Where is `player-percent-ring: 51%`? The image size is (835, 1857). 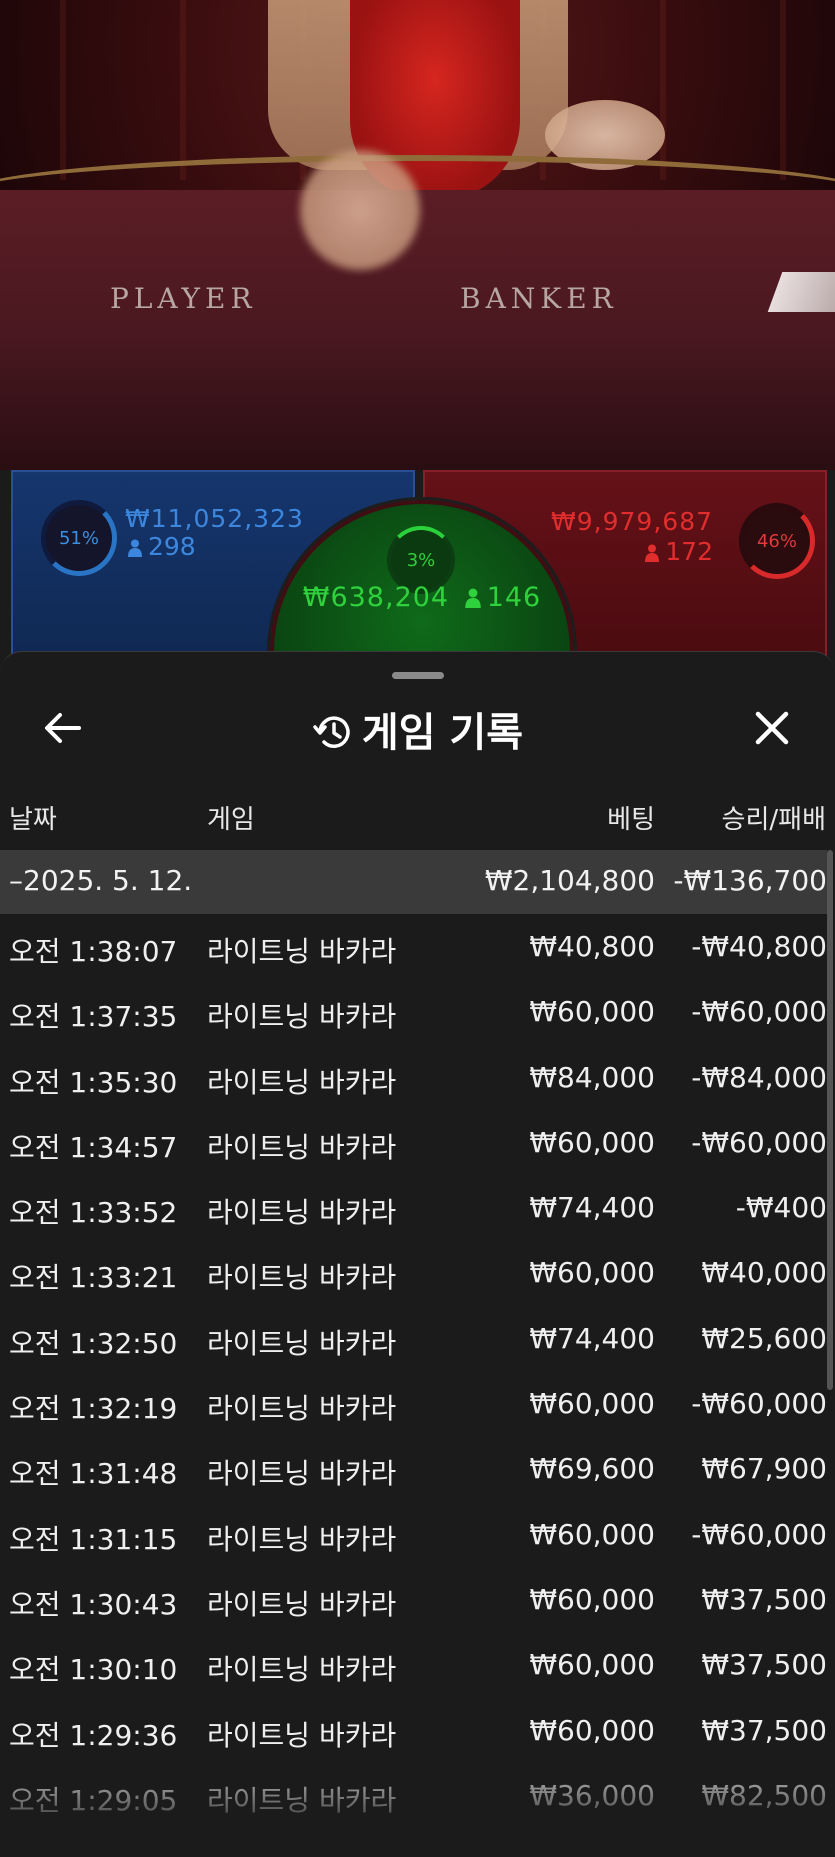 player-percent-ring: 51% is located at coordinates (79, 538).